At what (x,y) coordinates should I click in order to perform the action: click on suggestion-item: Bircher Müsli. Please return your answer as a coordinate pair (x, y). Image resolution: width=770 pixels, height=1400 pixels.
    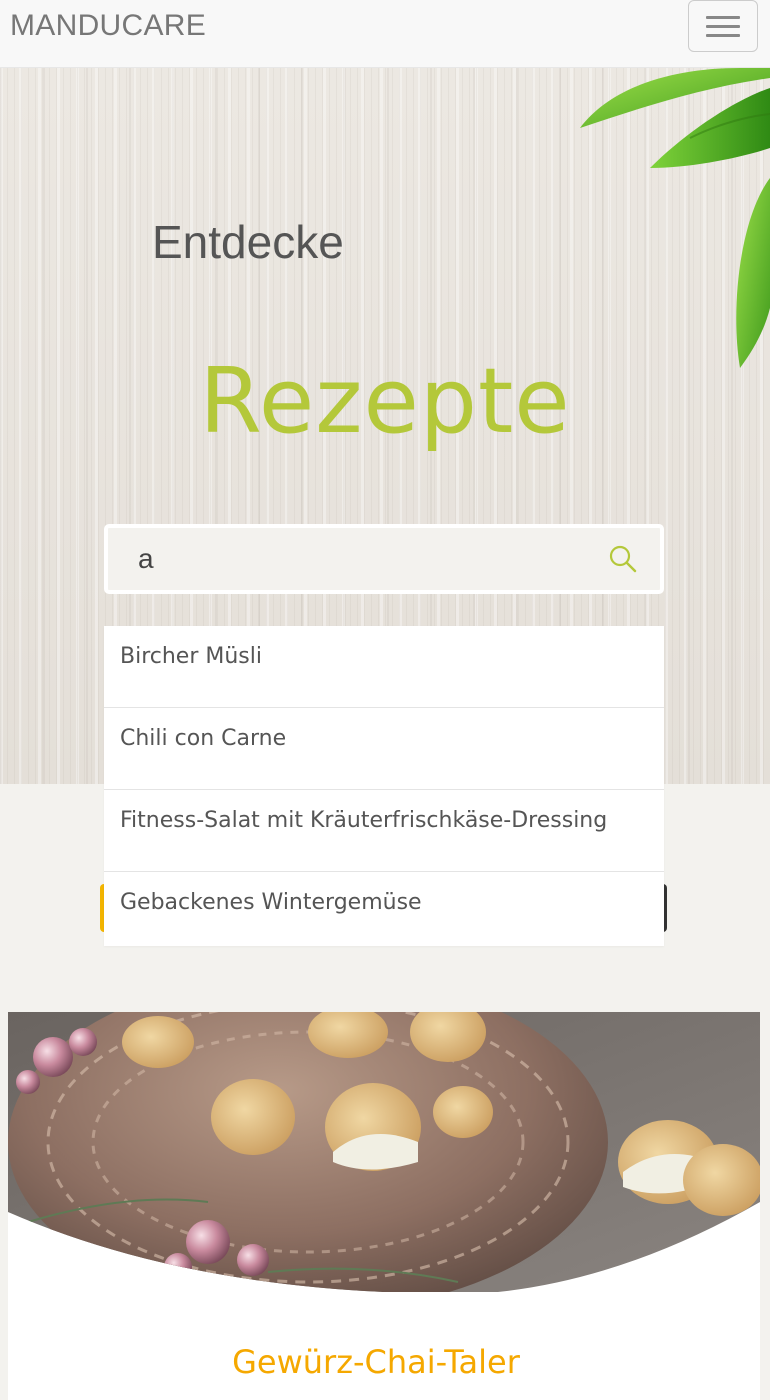
    Looking at the image, I should click on (384, 667).